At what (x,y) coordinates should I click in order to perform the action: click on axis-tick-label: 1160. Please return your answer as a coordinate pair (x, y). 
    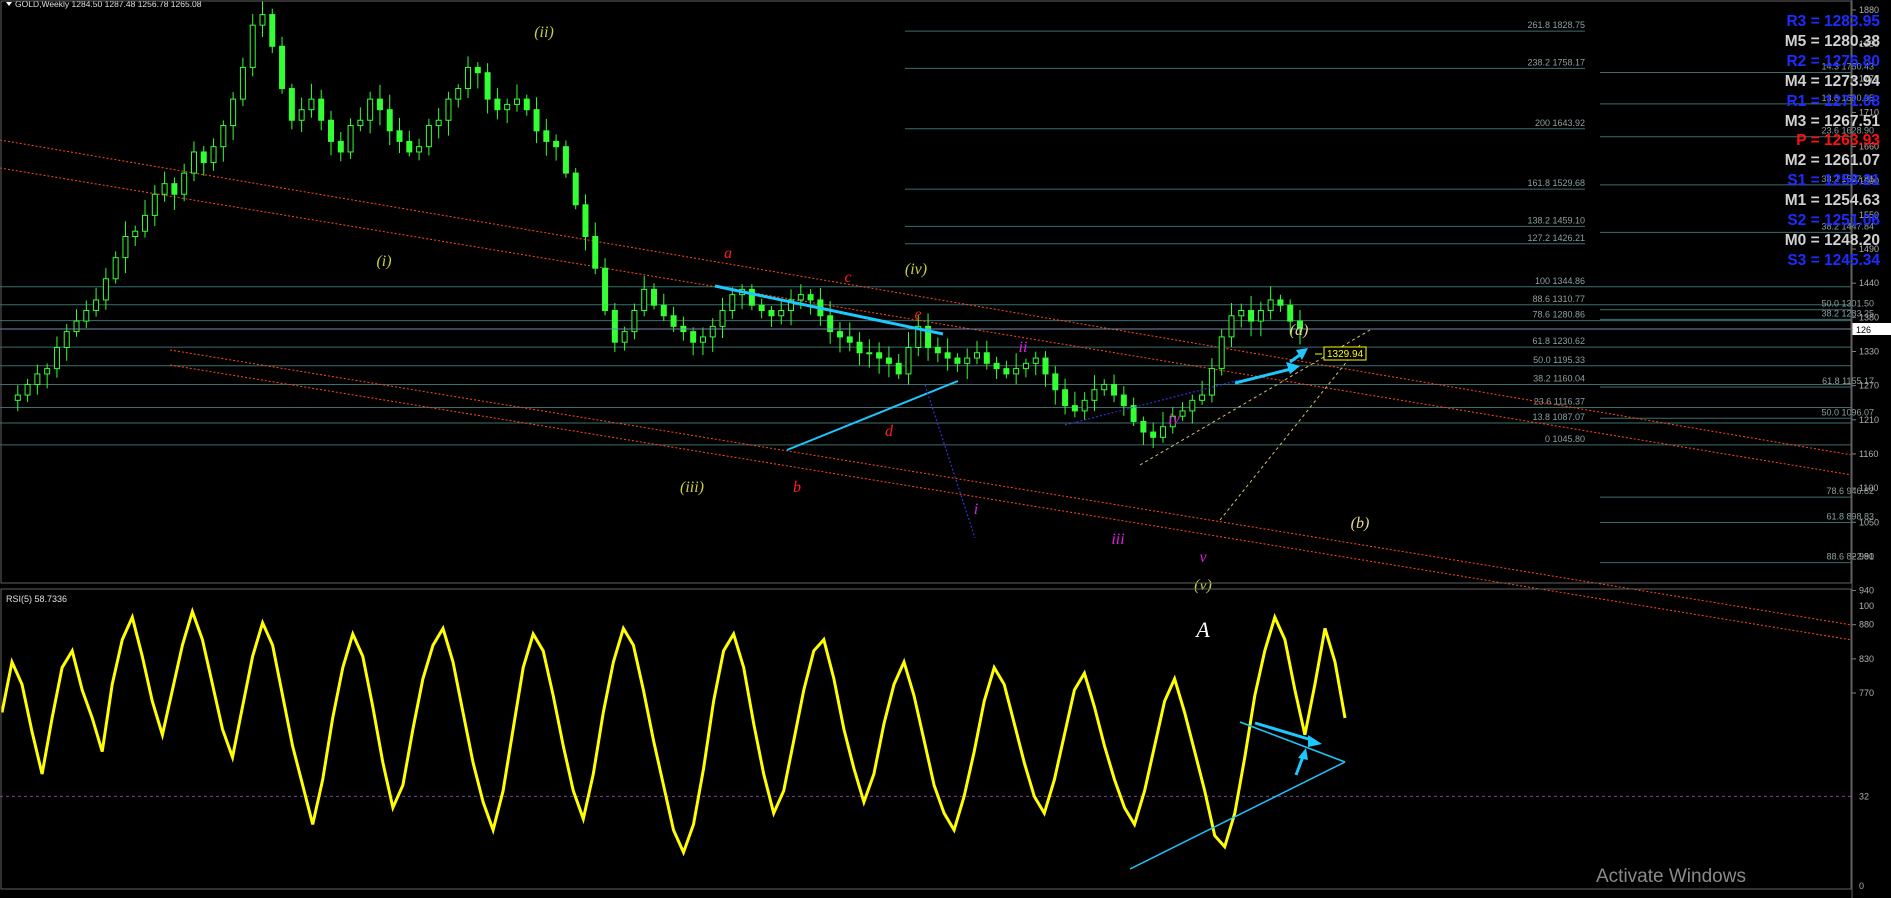
    Looking at the image, I should click on (1868, 454).